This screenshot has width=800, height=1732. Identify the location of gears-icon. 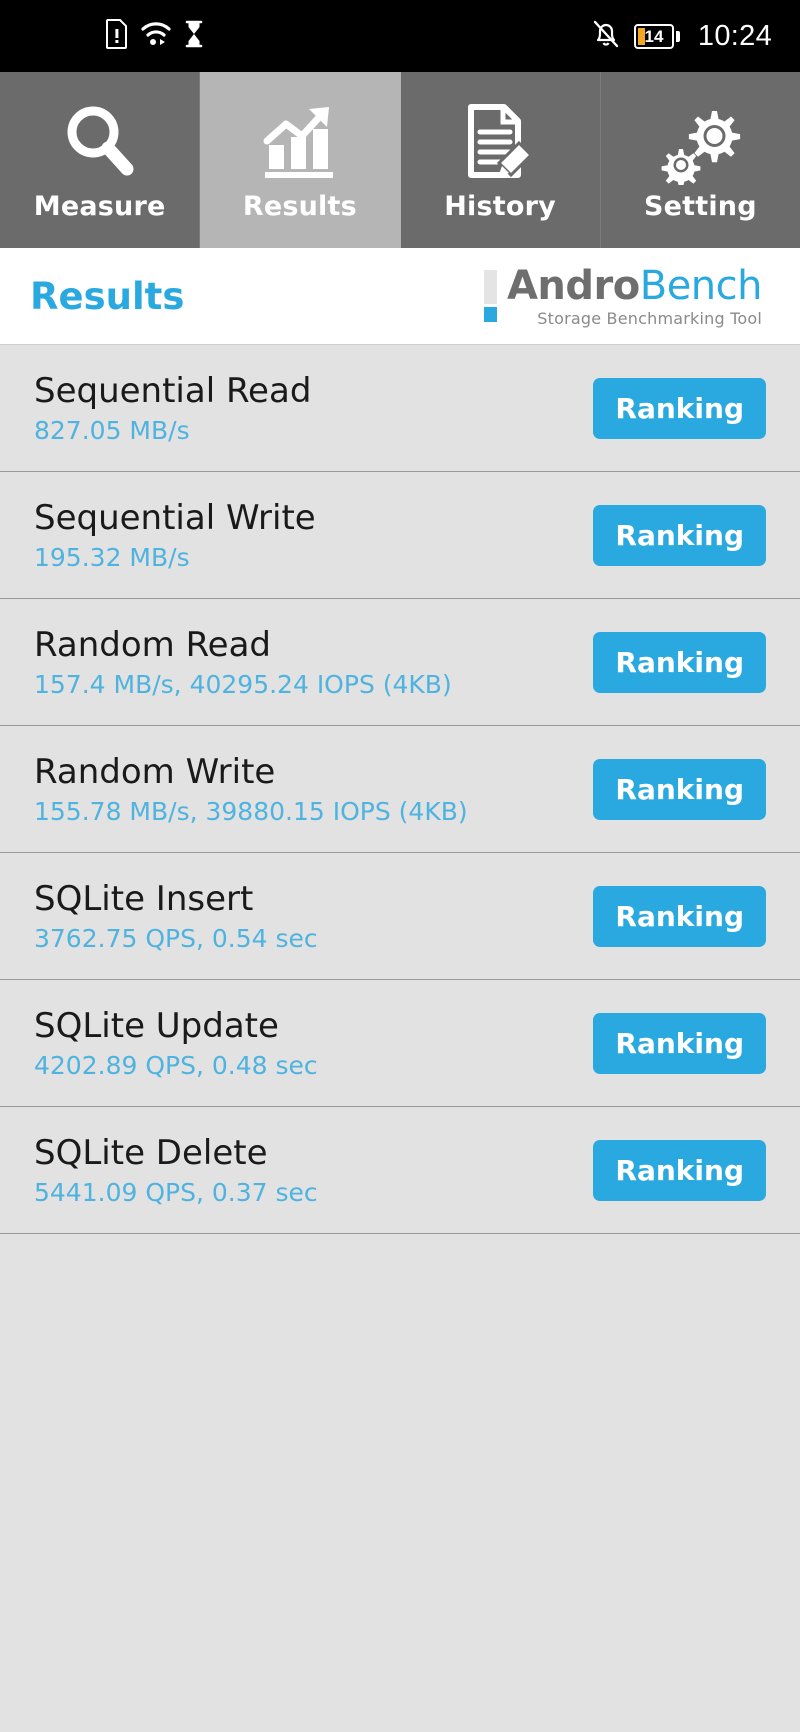
(700, 142).